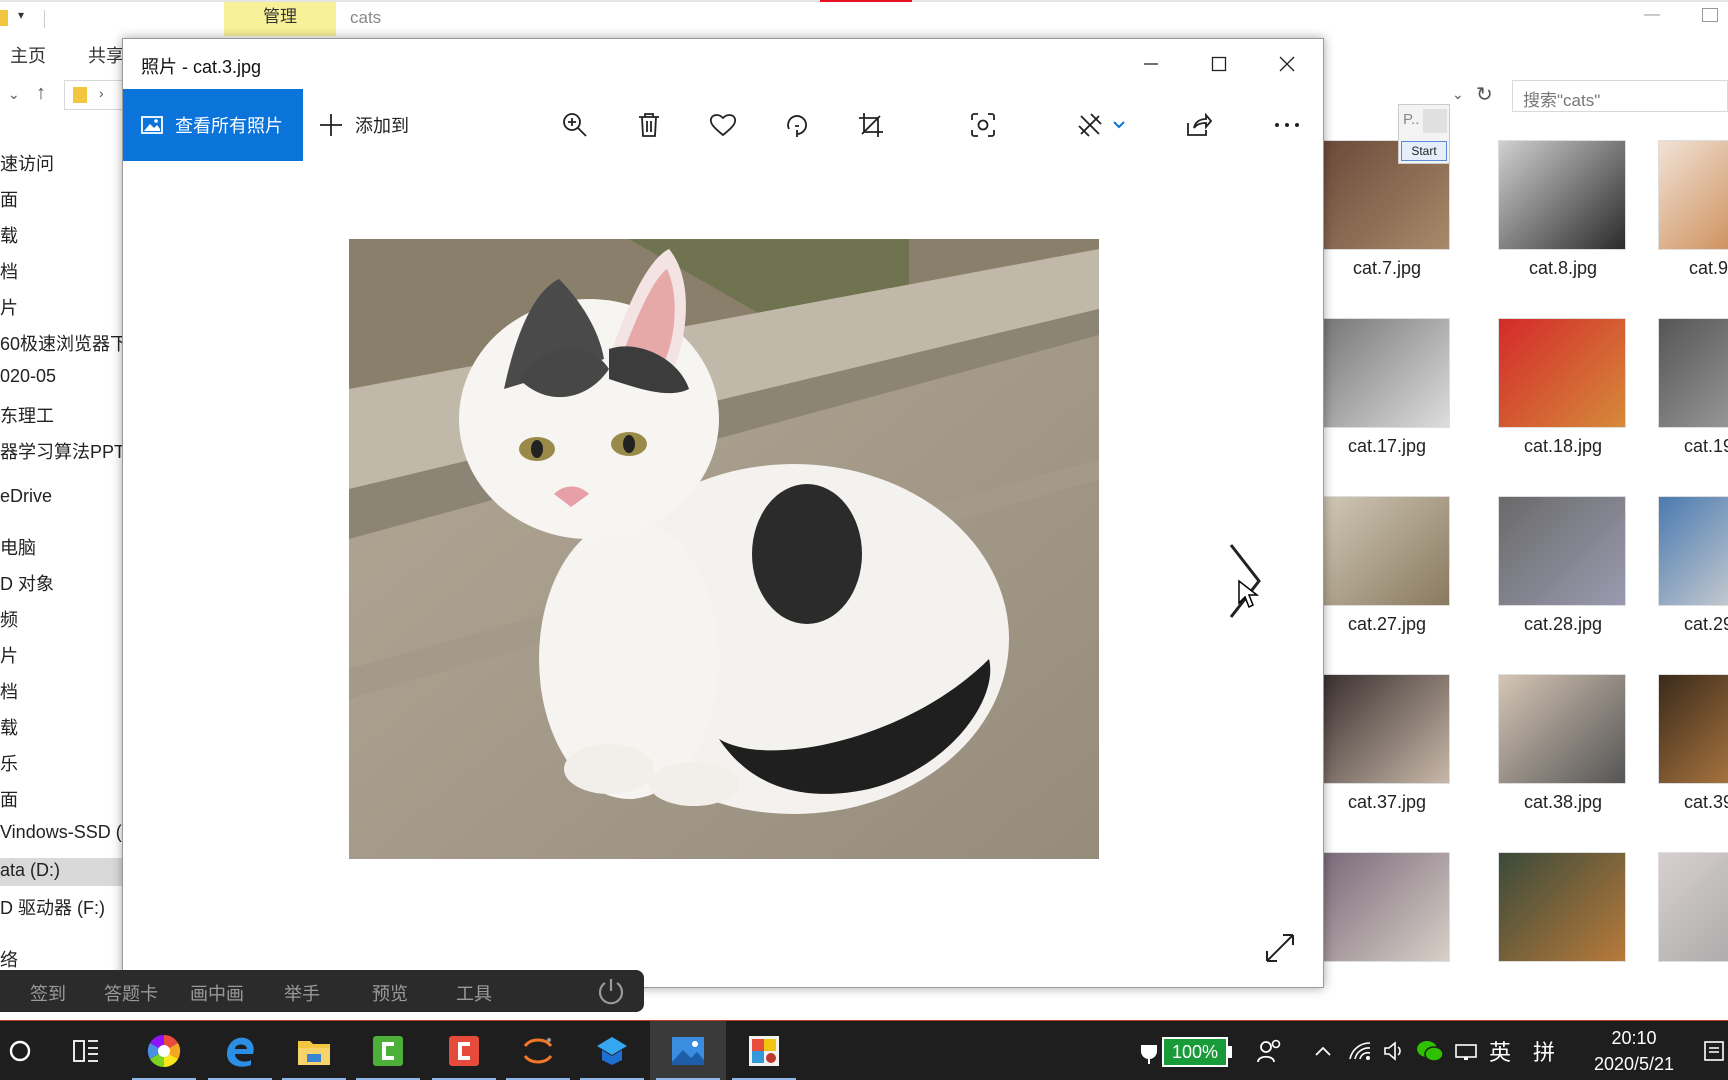 The width and height of the screenshot is (1728, 1080). What do you see at coordinates (1323, 1050) in the screenshot?
I see `show-hidden-icons-button` at bounding box center [1323, 1050].